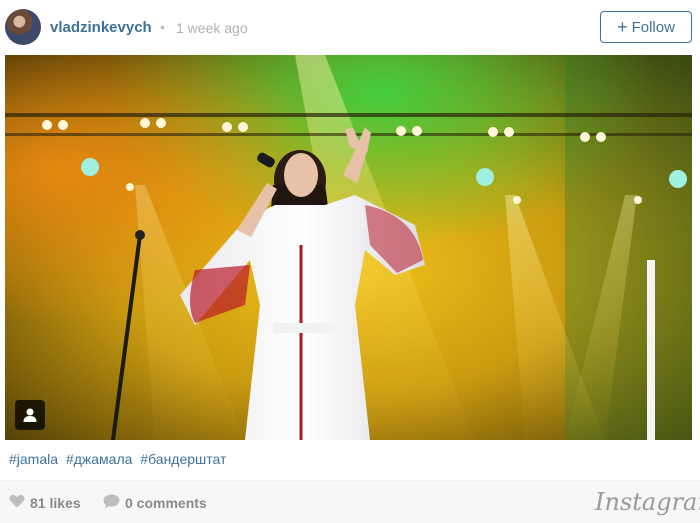 Image resolution: width=700 pixels, height=523 pixels. What do you see at coordinates (23, 27) in the screenshot?
I see `avatar` at bounding box center [23, 27].